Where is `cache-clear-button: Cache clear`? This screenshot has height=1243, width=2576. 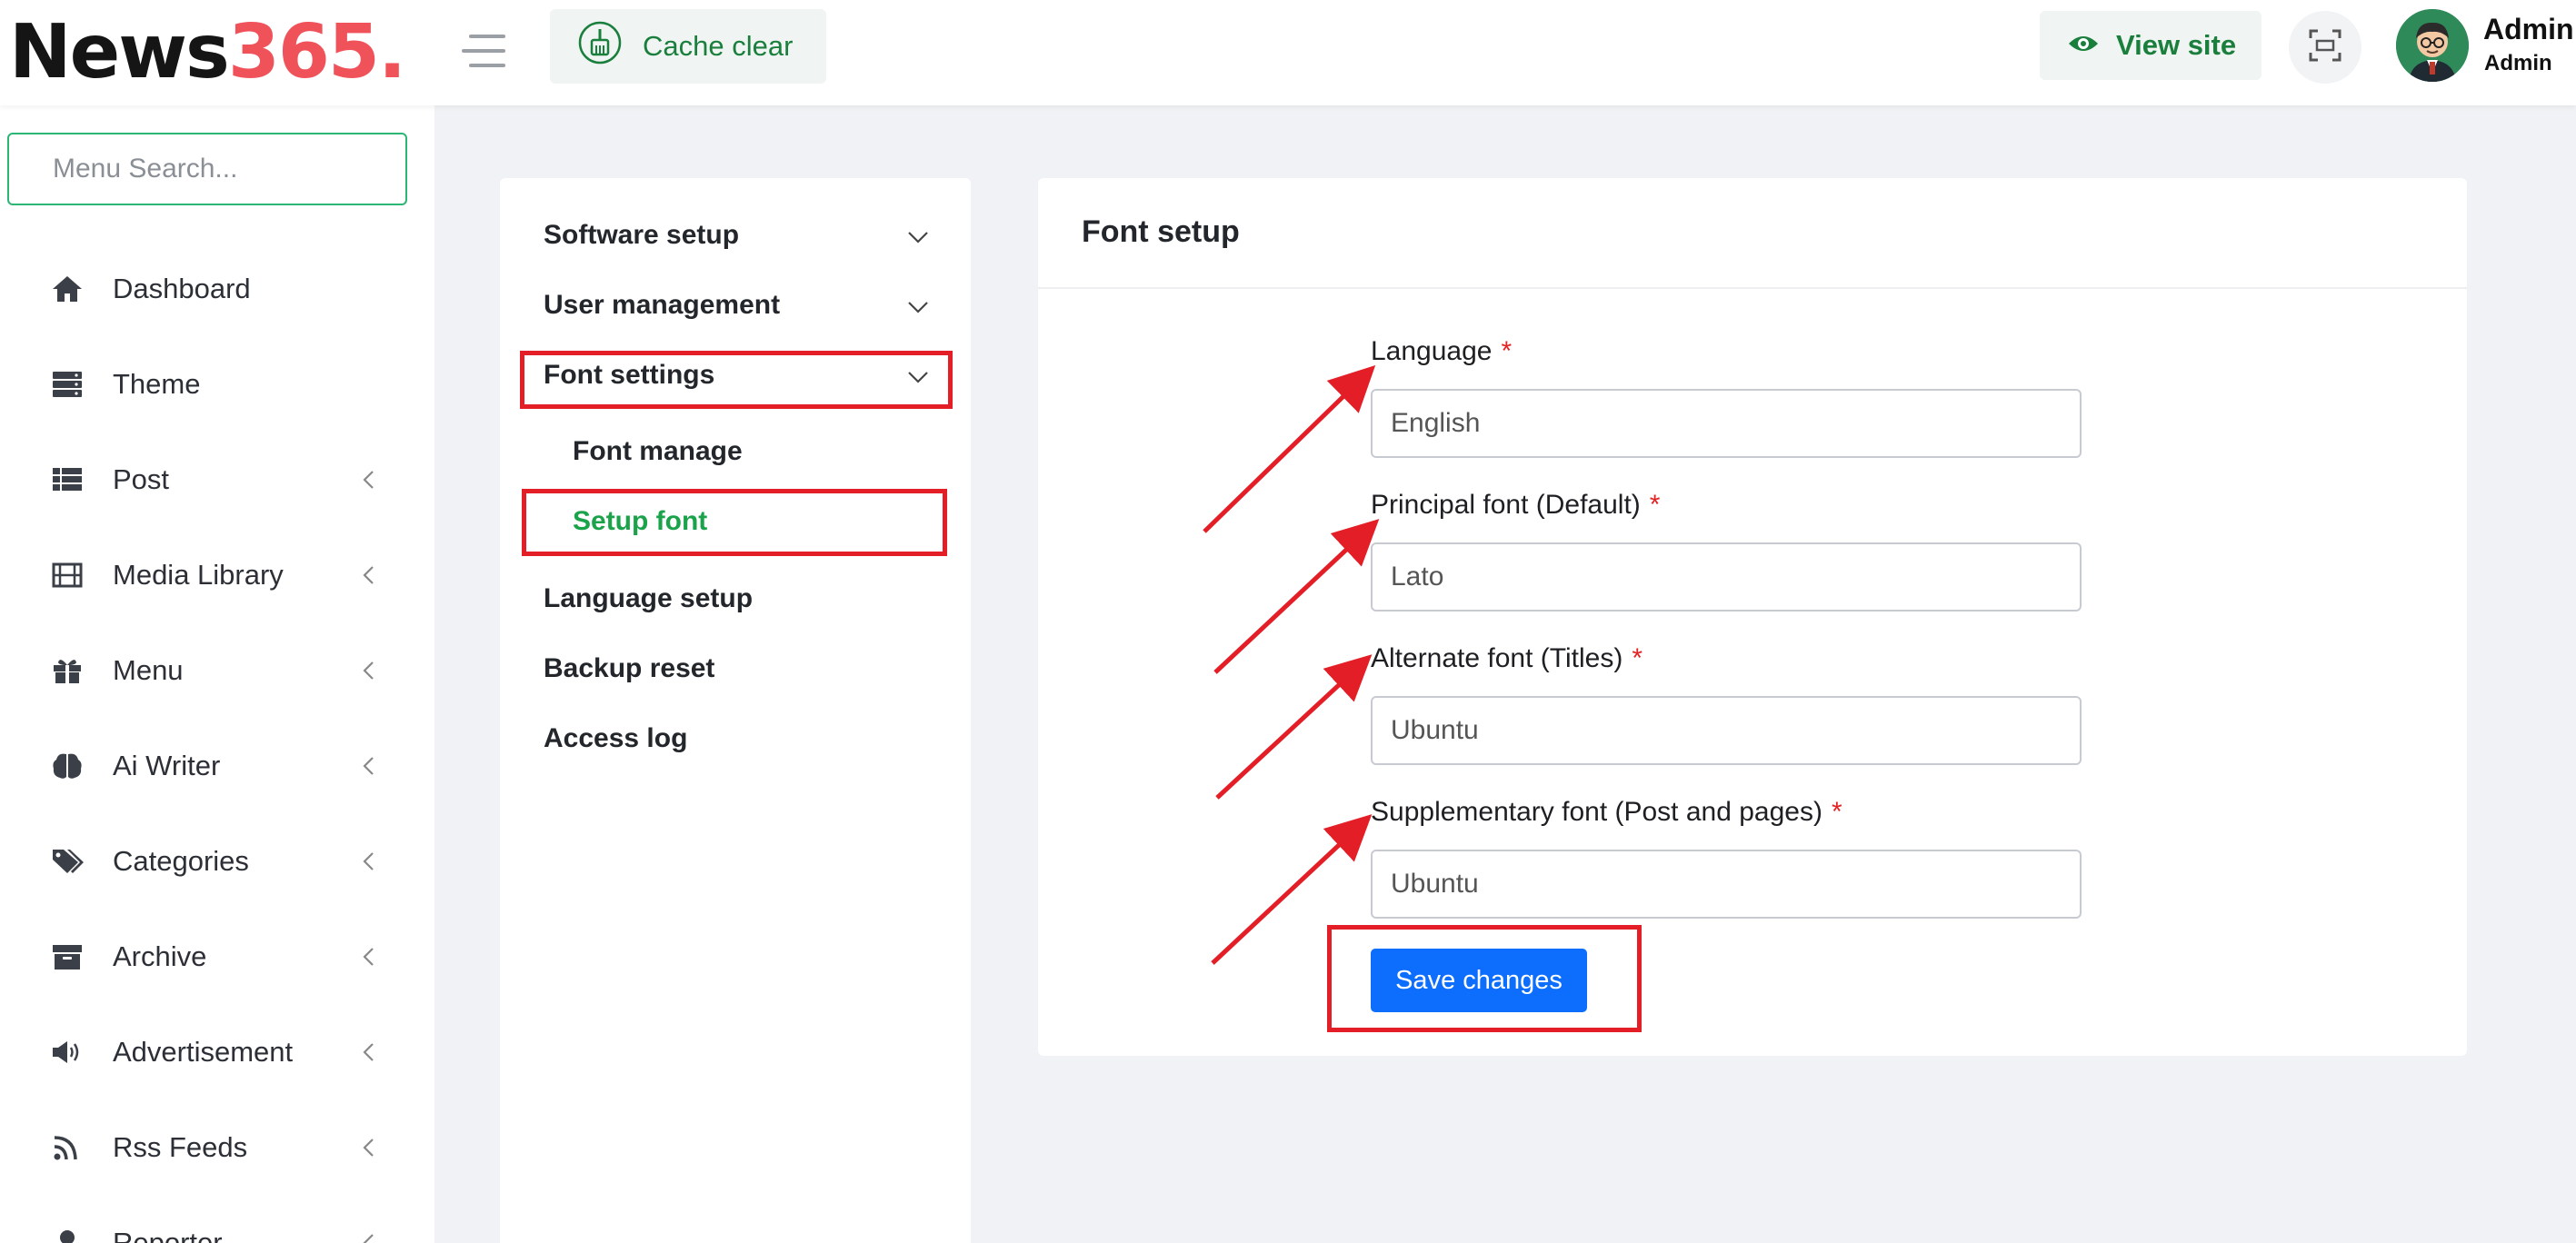 cache-clear-button: Cache clear is located at coordinates (688, 46).